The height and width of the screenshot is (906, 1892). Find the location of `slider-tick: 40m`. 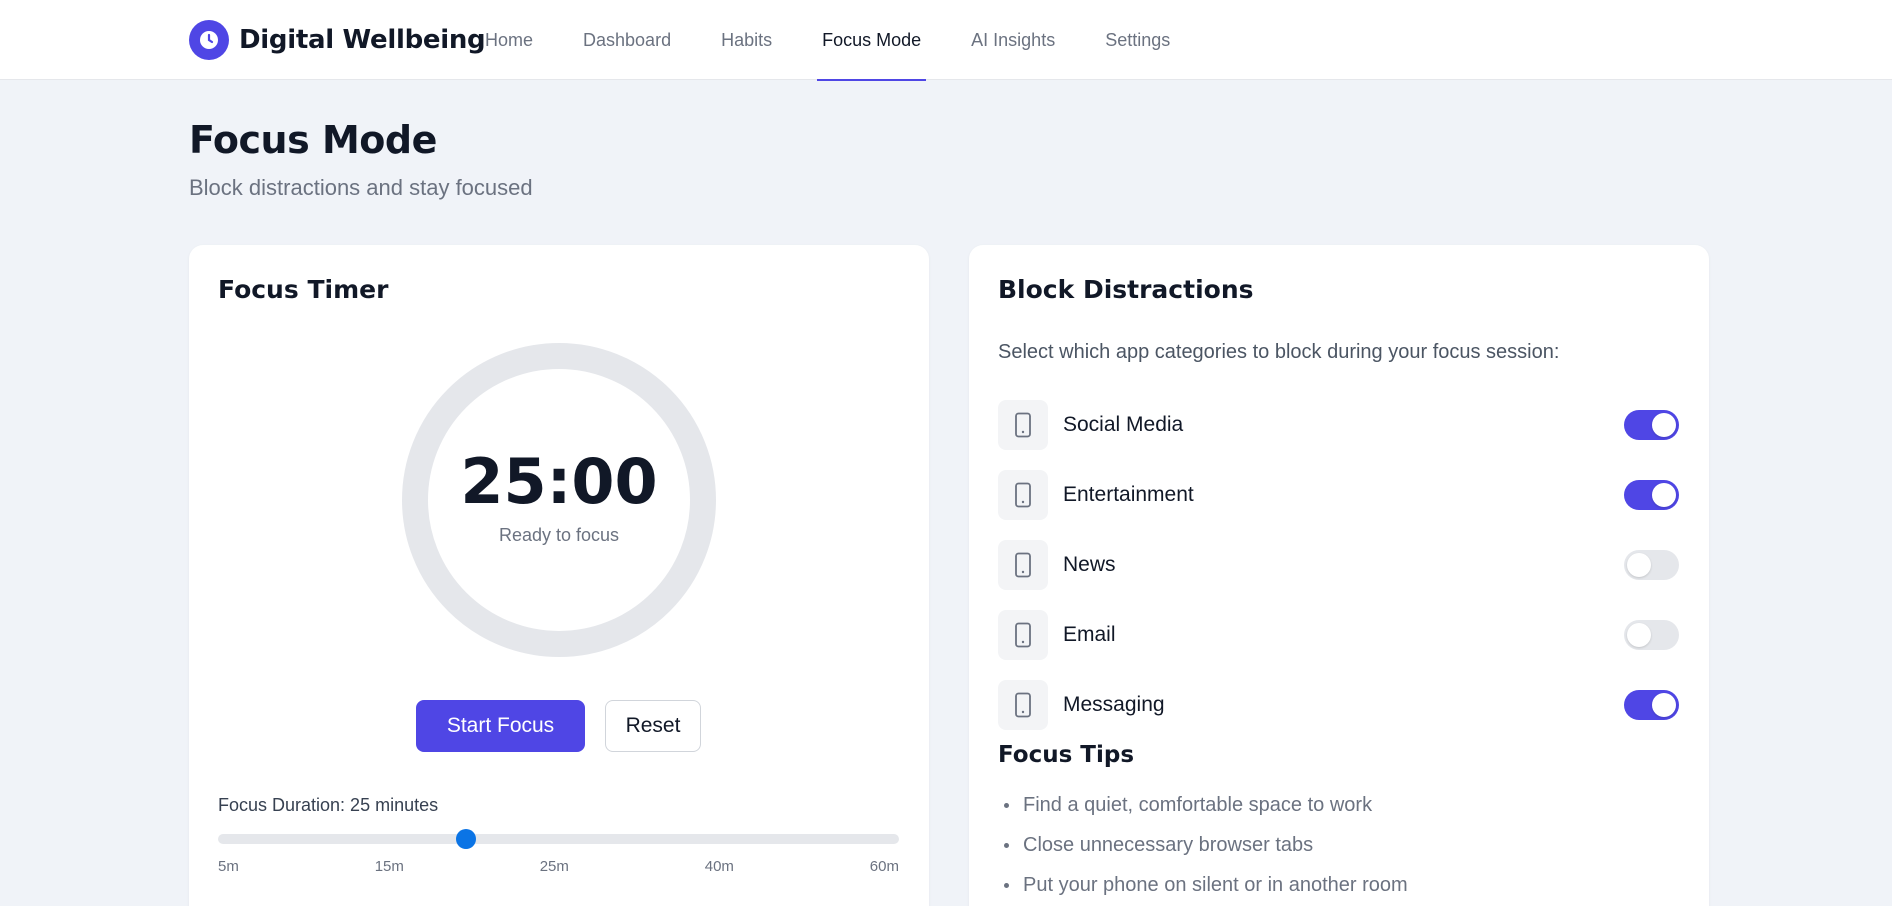

slider-tick: 40m is located at coordinates (719, 866).